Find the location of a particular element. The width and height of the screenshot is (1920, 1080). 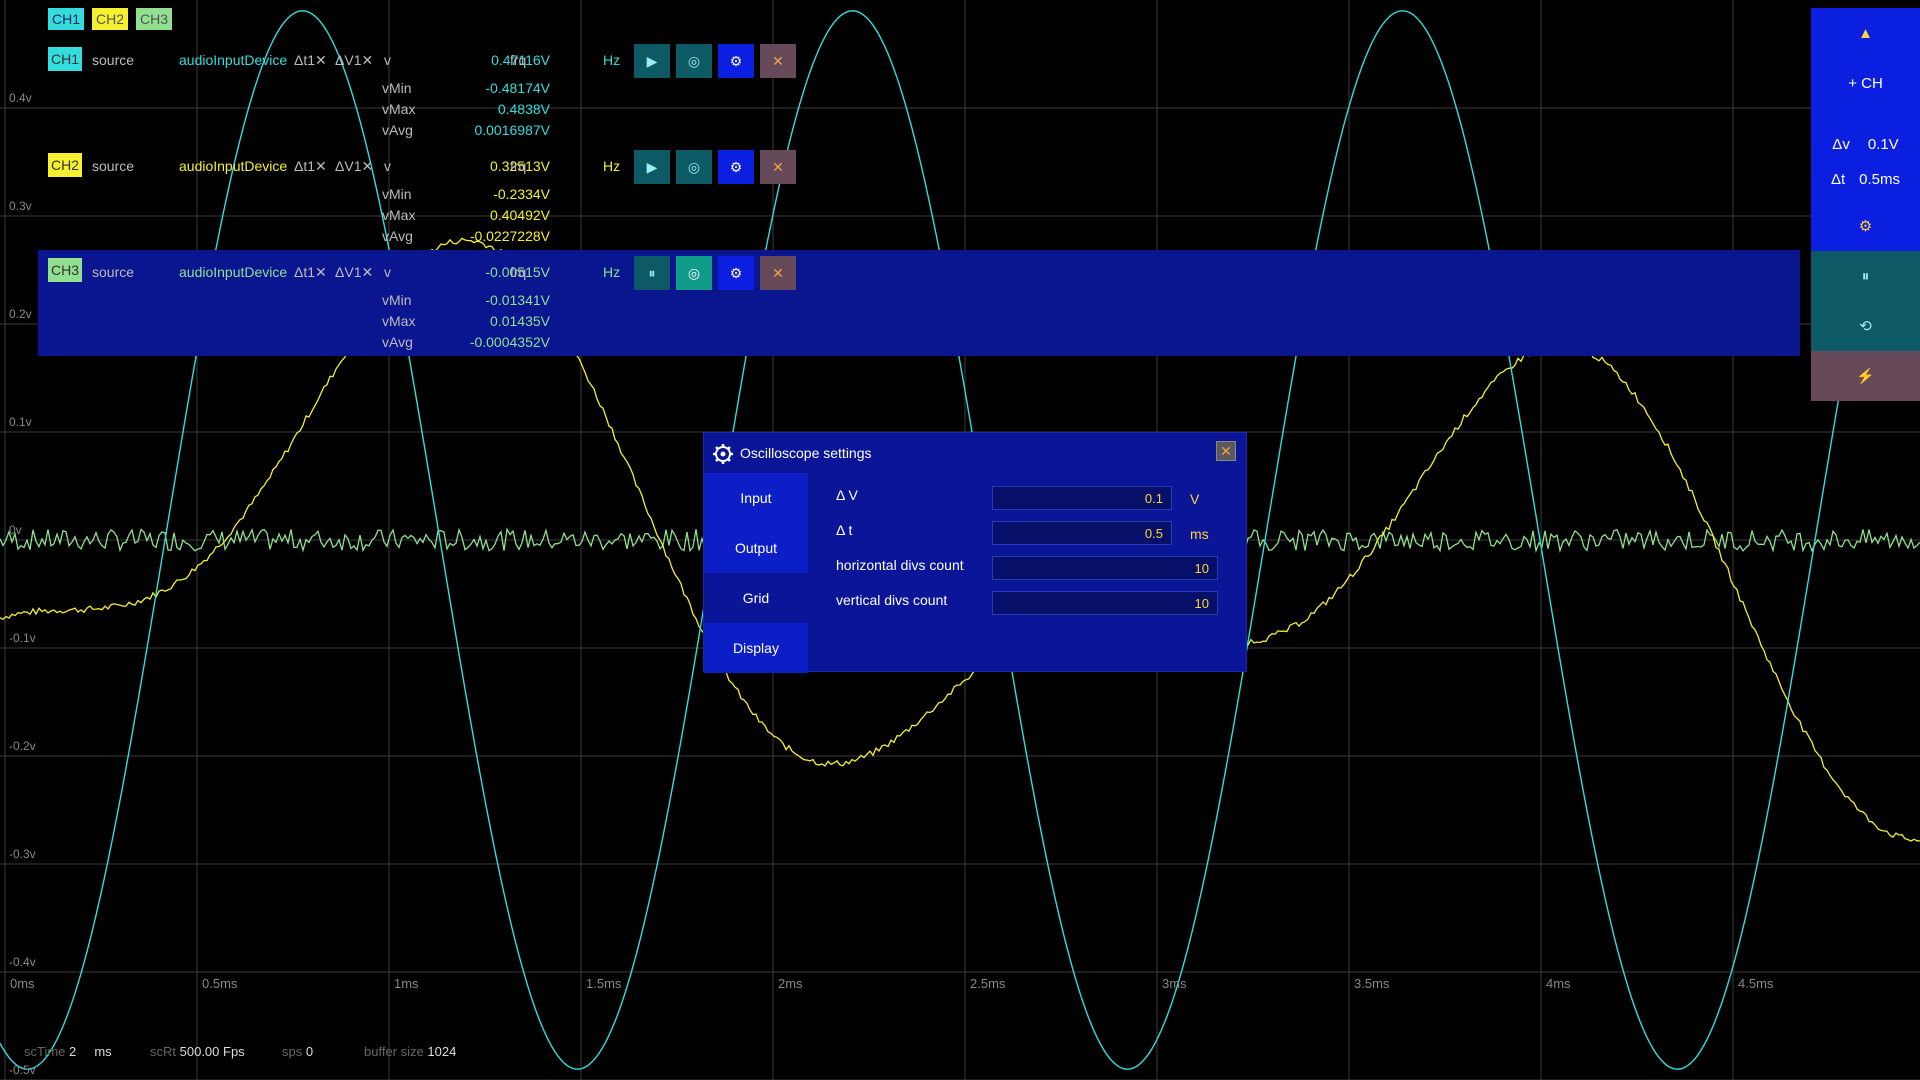

x-tick: 3.5ms is located at coordinates (1372, 983).